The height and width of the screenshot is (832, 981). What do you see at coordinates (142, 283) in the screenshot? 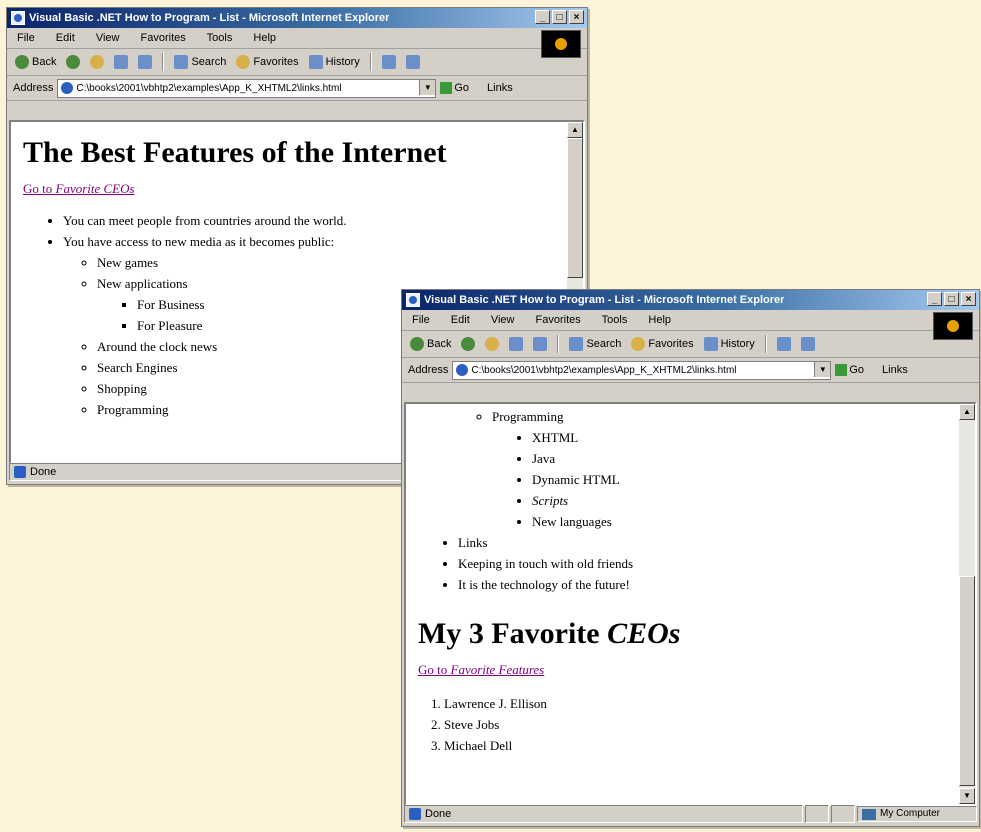
I see `list-item-label: New applications` at bounding box center [142, 283].